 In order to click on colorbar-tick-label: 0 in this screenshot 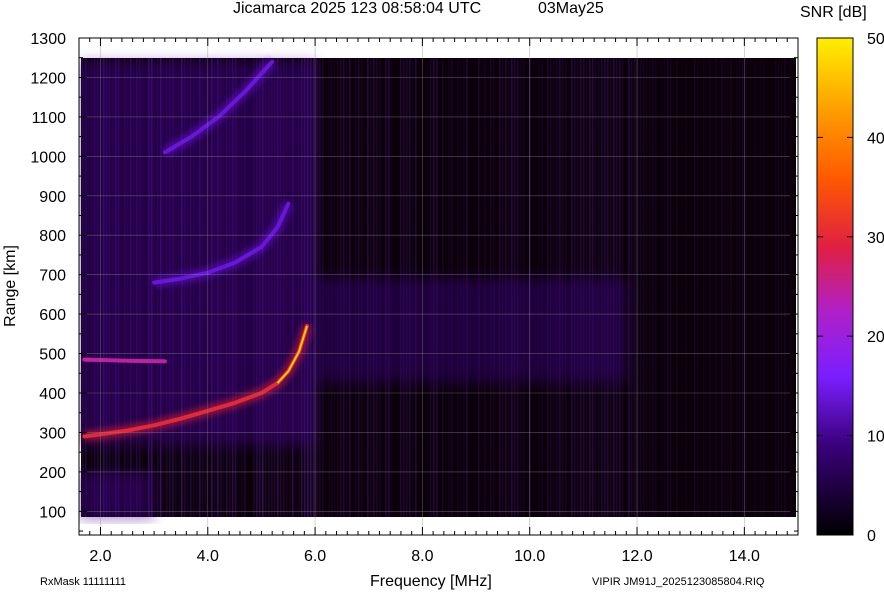, I will do `click(871, 536)`.